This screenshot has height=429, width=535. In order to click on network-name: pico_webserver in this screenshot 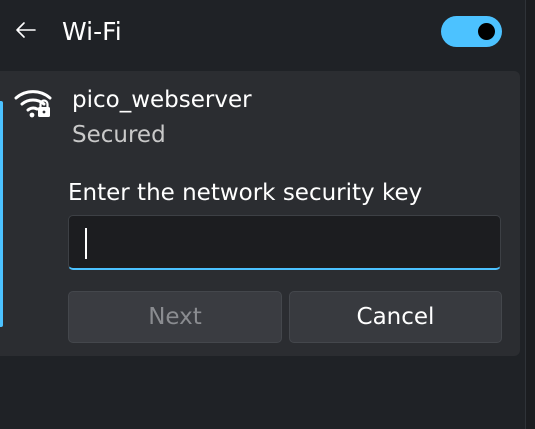, I will do `click(162, 100)`.